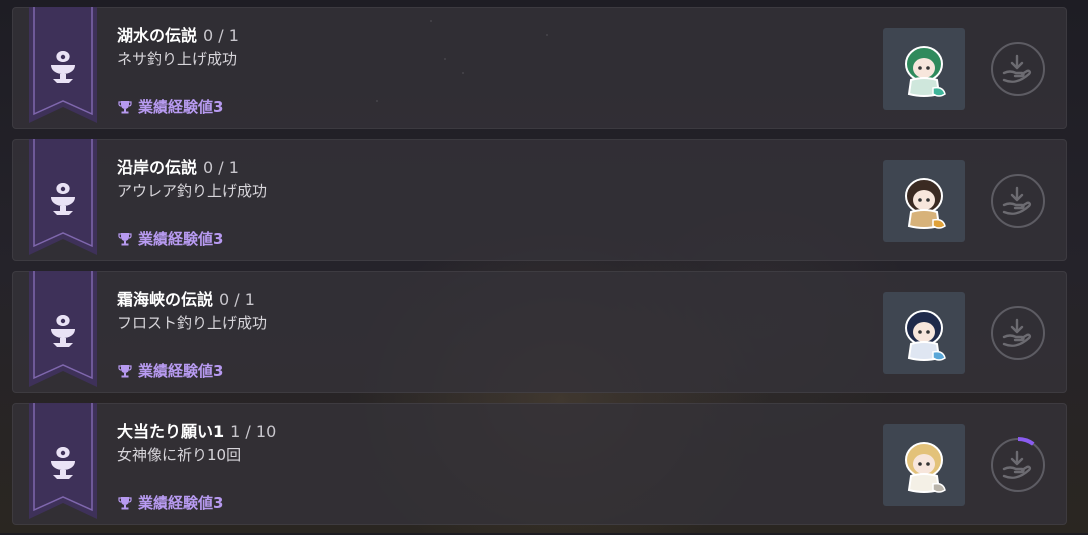 The height and width of the screenshot is (535, 1088). Describe the element at coordinates (192, 191) in the screenshot. I see `achievement-description: アウレア釣り上げ成功` at that location.